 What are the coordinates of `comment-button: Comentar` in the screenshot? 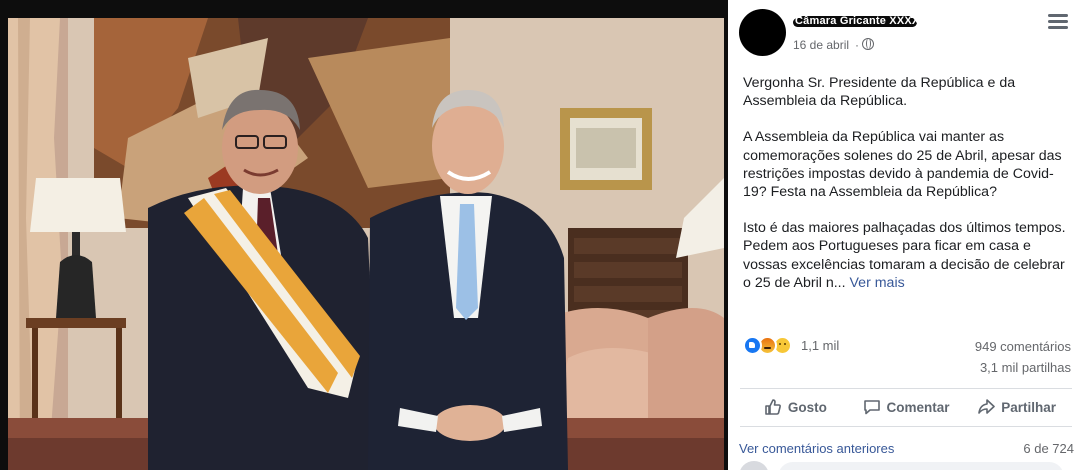 It's located at (906, 407).